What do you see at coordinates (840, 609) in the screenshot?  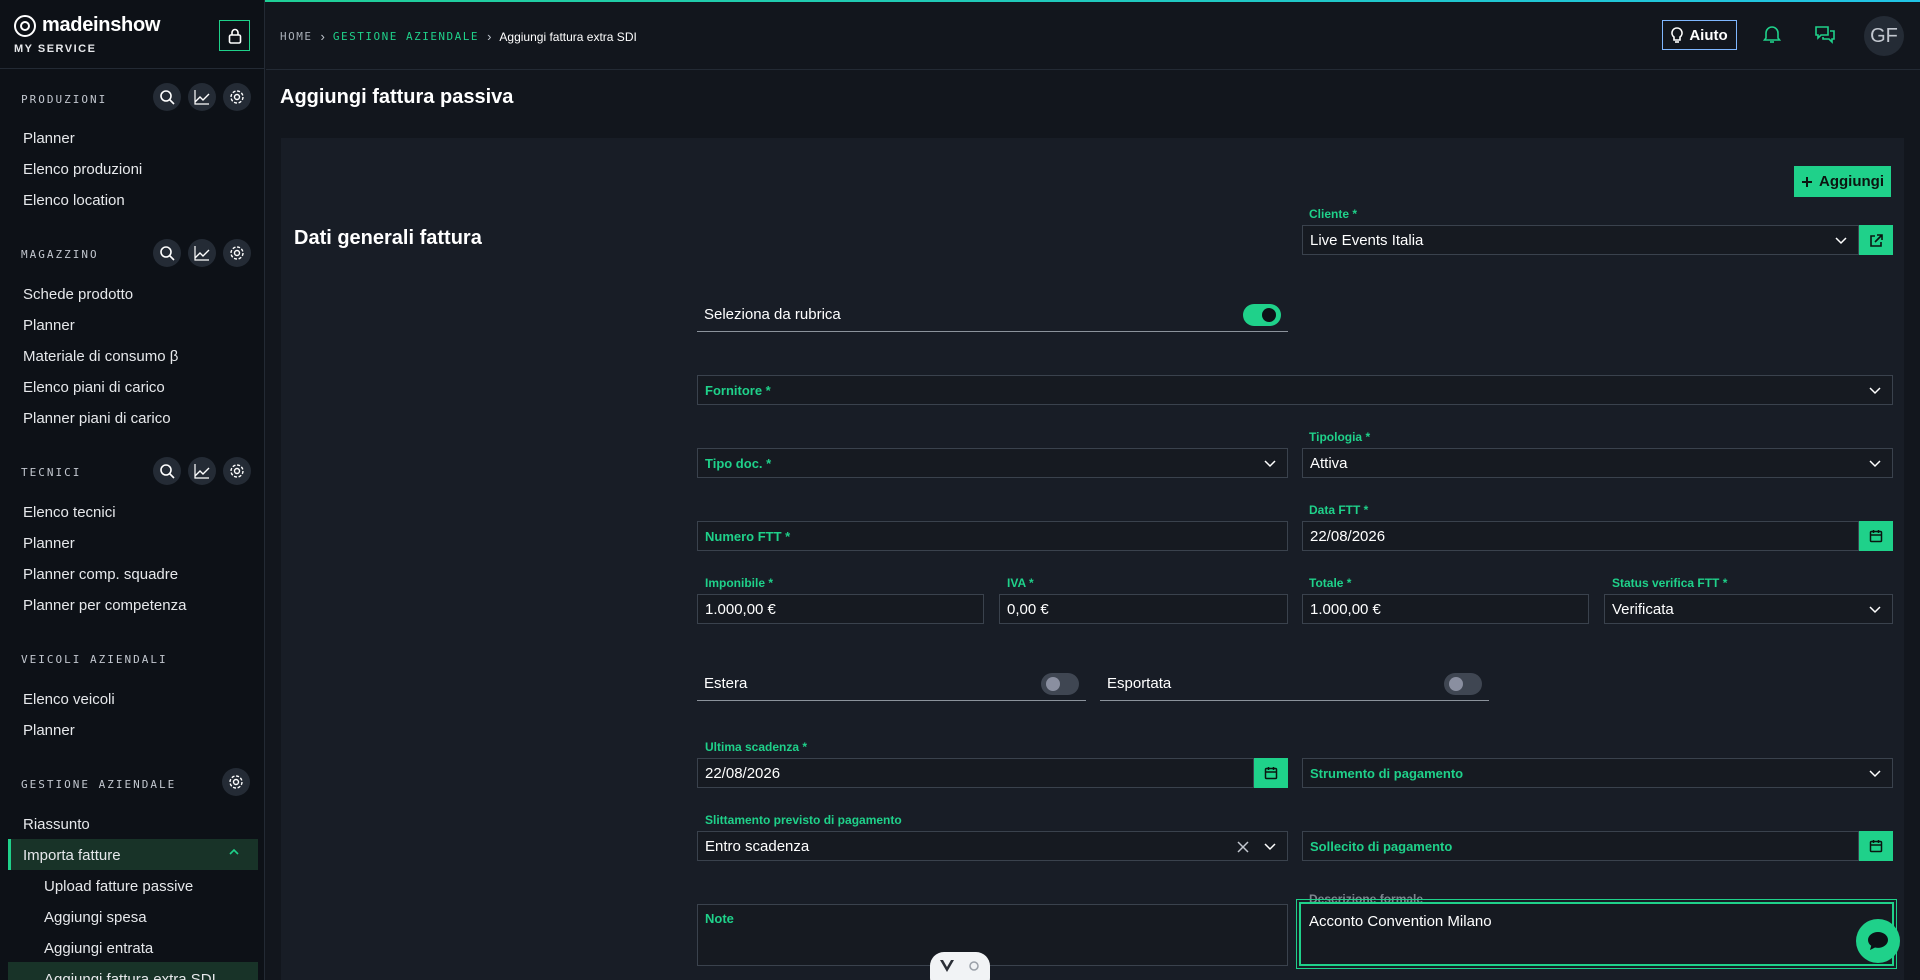 I see `imponibile-input: 1.000,00 €` at bounding box center [840, 609].